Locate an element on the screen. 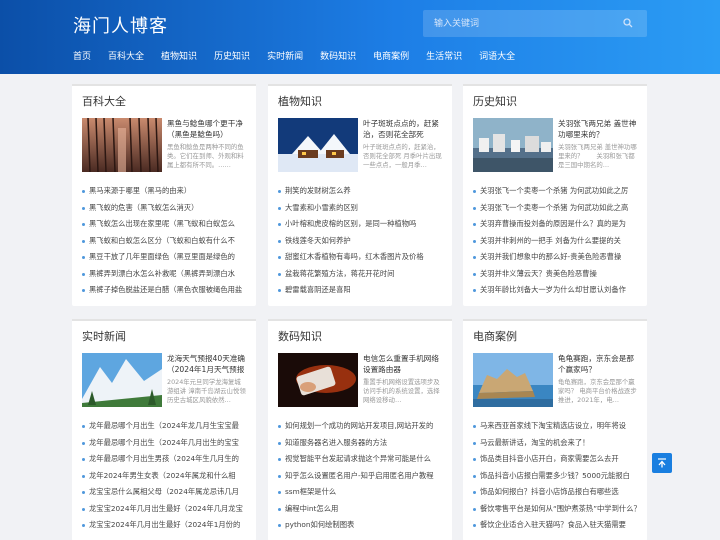 The width and height of the screenshot is (720, 540). nav-item-plants: 植物知识 is located at coordinates (179, 55).